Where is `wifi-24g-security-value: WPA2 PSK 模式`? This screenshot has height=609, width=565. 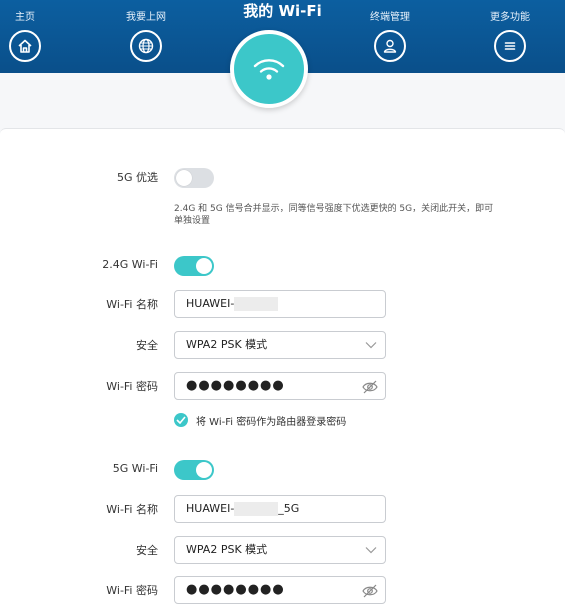
wifi-24g-security-value: WPA2 PSK 模式 is located at coordinates (227, 344).